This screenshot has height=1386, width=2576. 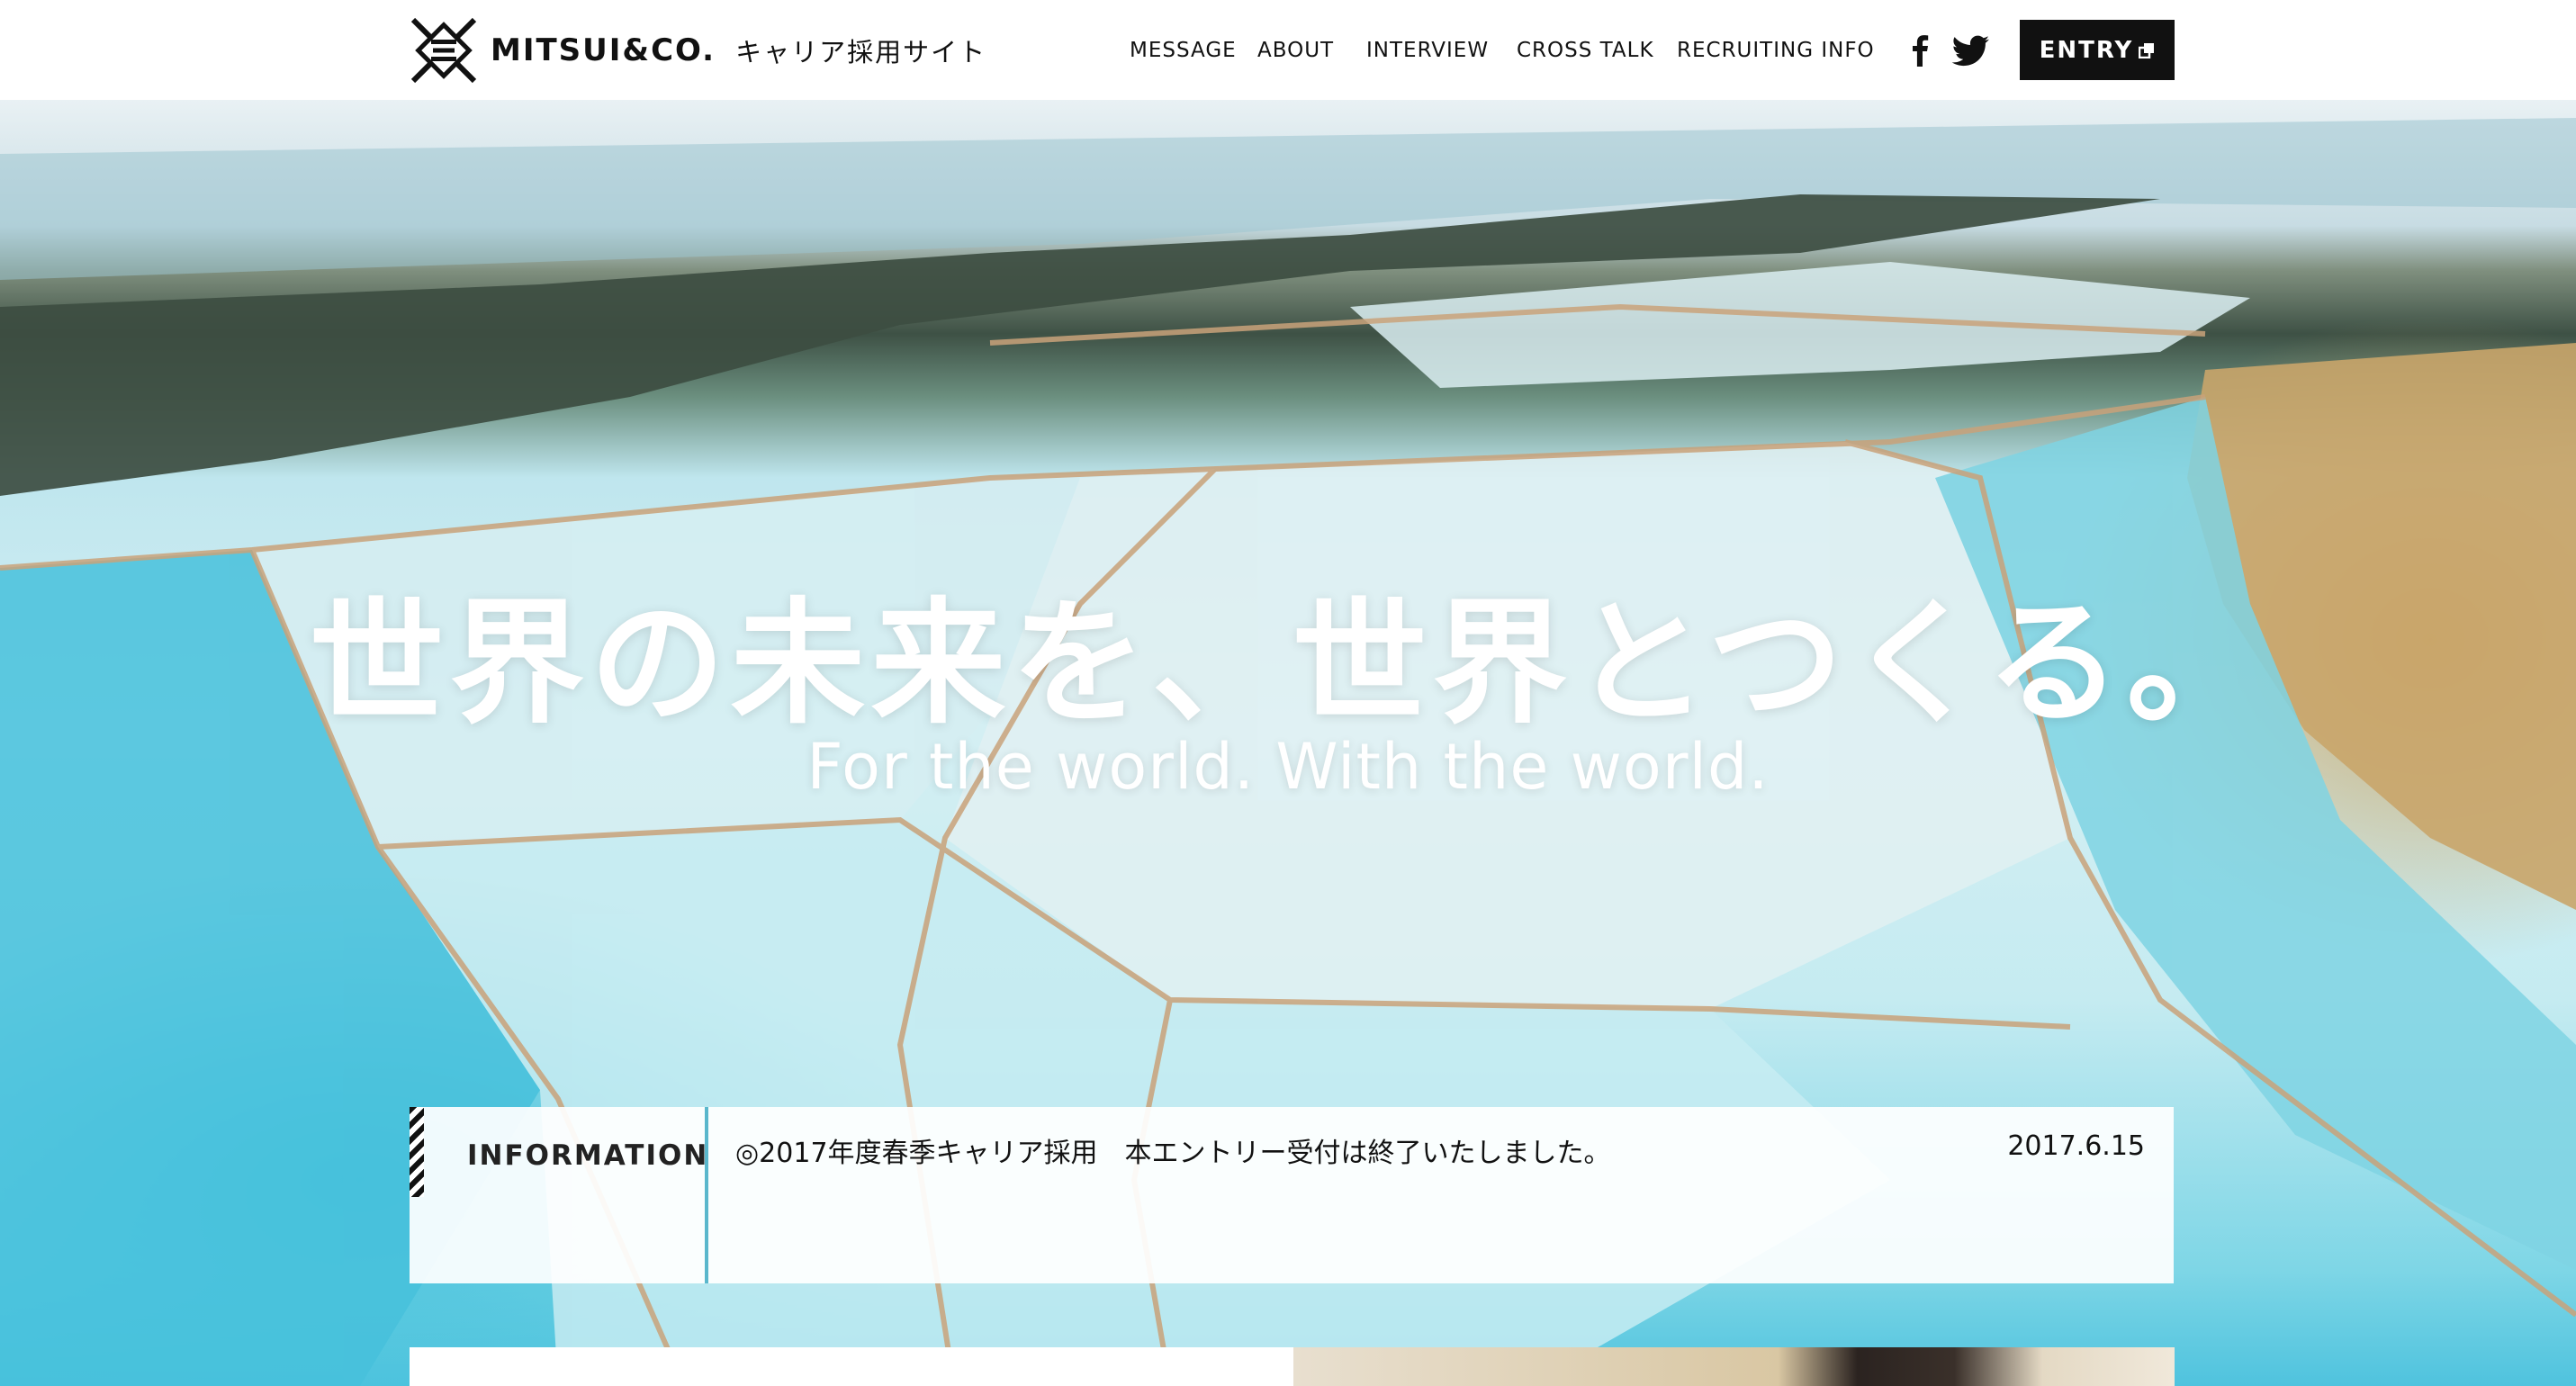 I want to click on external-link-icon, so click(x=2147, y=50).